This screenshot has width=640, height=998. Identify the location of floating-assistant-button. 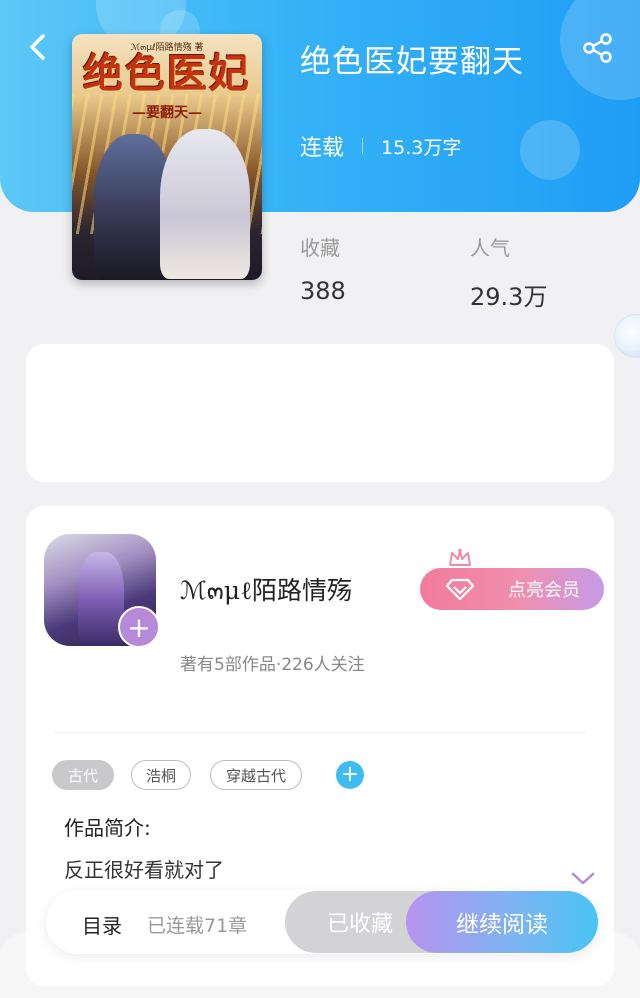
(627, 336).